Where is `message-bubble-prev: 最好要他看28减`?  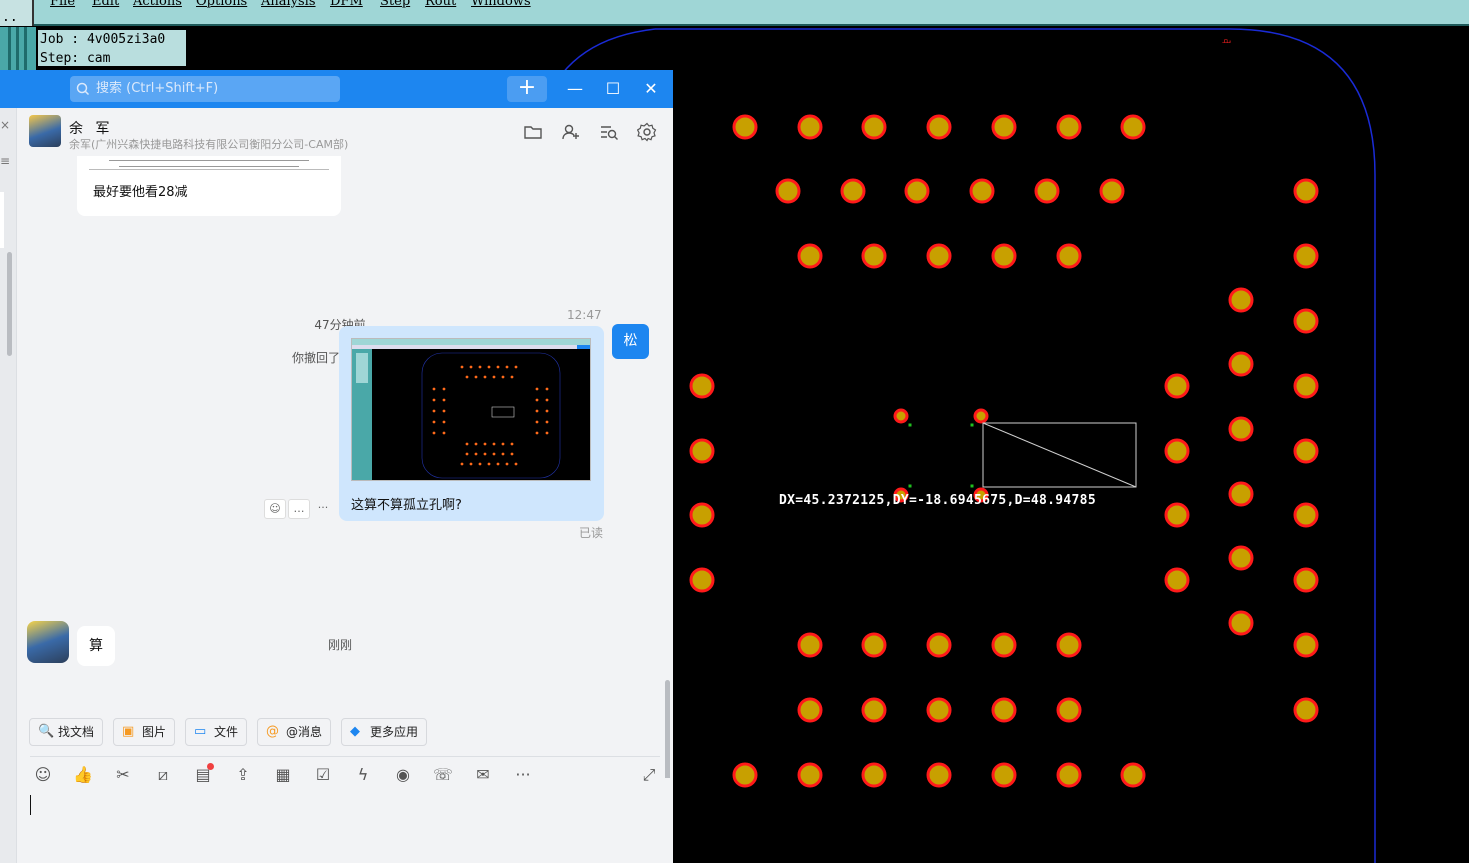
message-bubble-prev: 最好要他看28减 is located at coordinates (209, 186).